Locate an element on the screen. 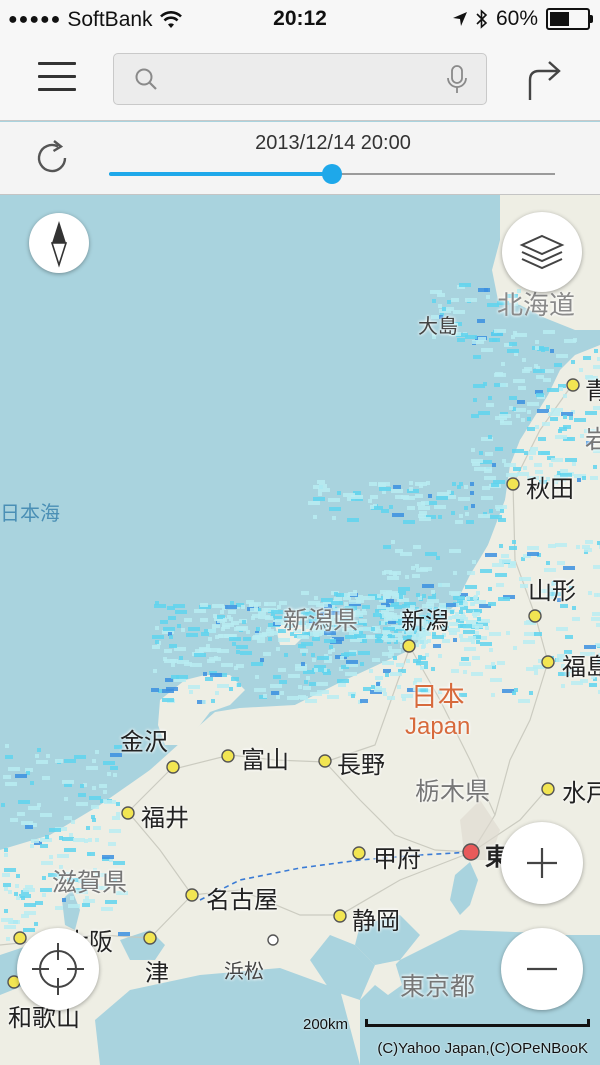 Image resolution: width=600 pixels, height=1065 pixels. battery-percent: 60% is located at coordinates (516, 18).